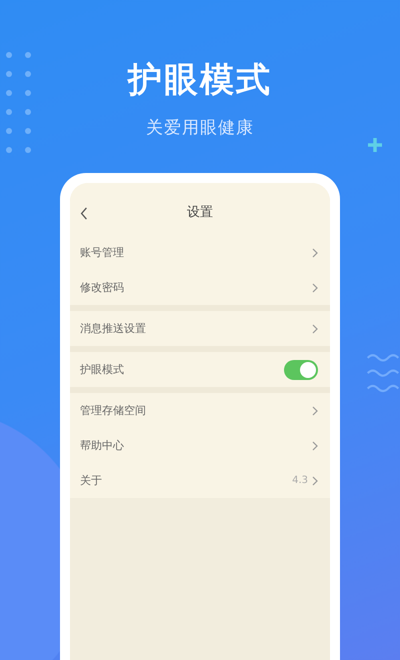 The height and width of the screenshot is (660, 400). Describe the element at coordinates (301, 370) in the screenshot. I see `toggle-switch` at that location.